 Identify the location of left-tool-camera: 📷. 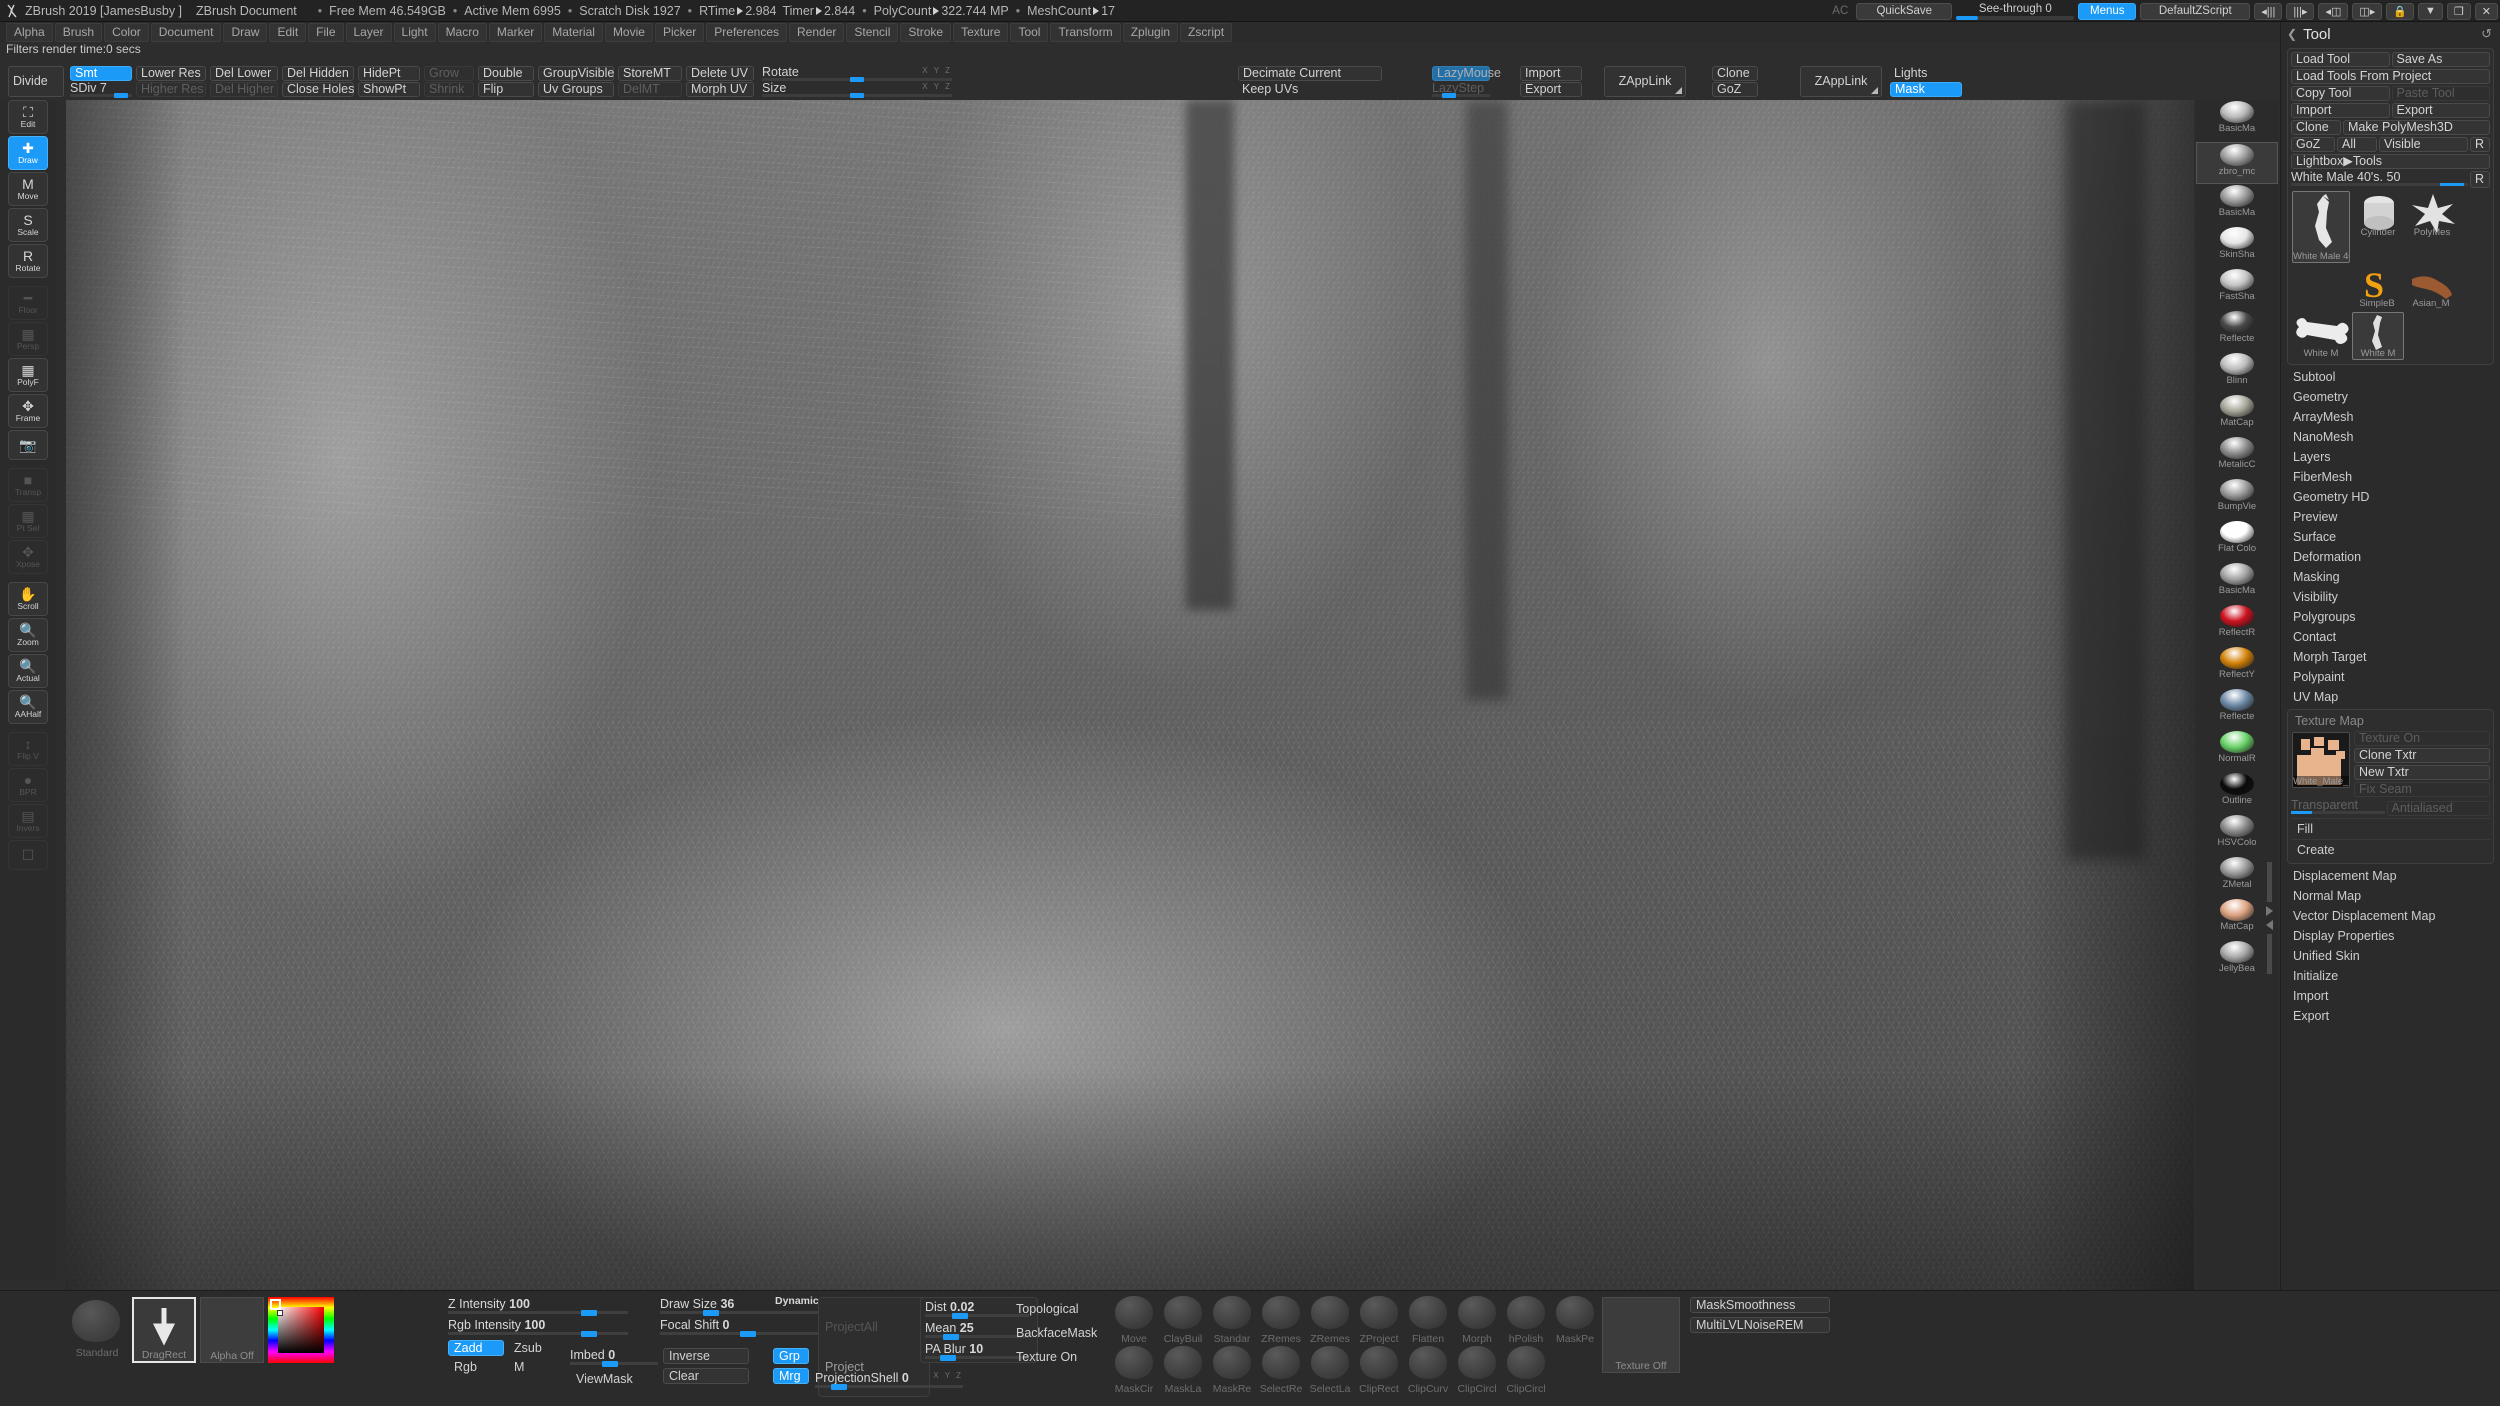
(28, 445).